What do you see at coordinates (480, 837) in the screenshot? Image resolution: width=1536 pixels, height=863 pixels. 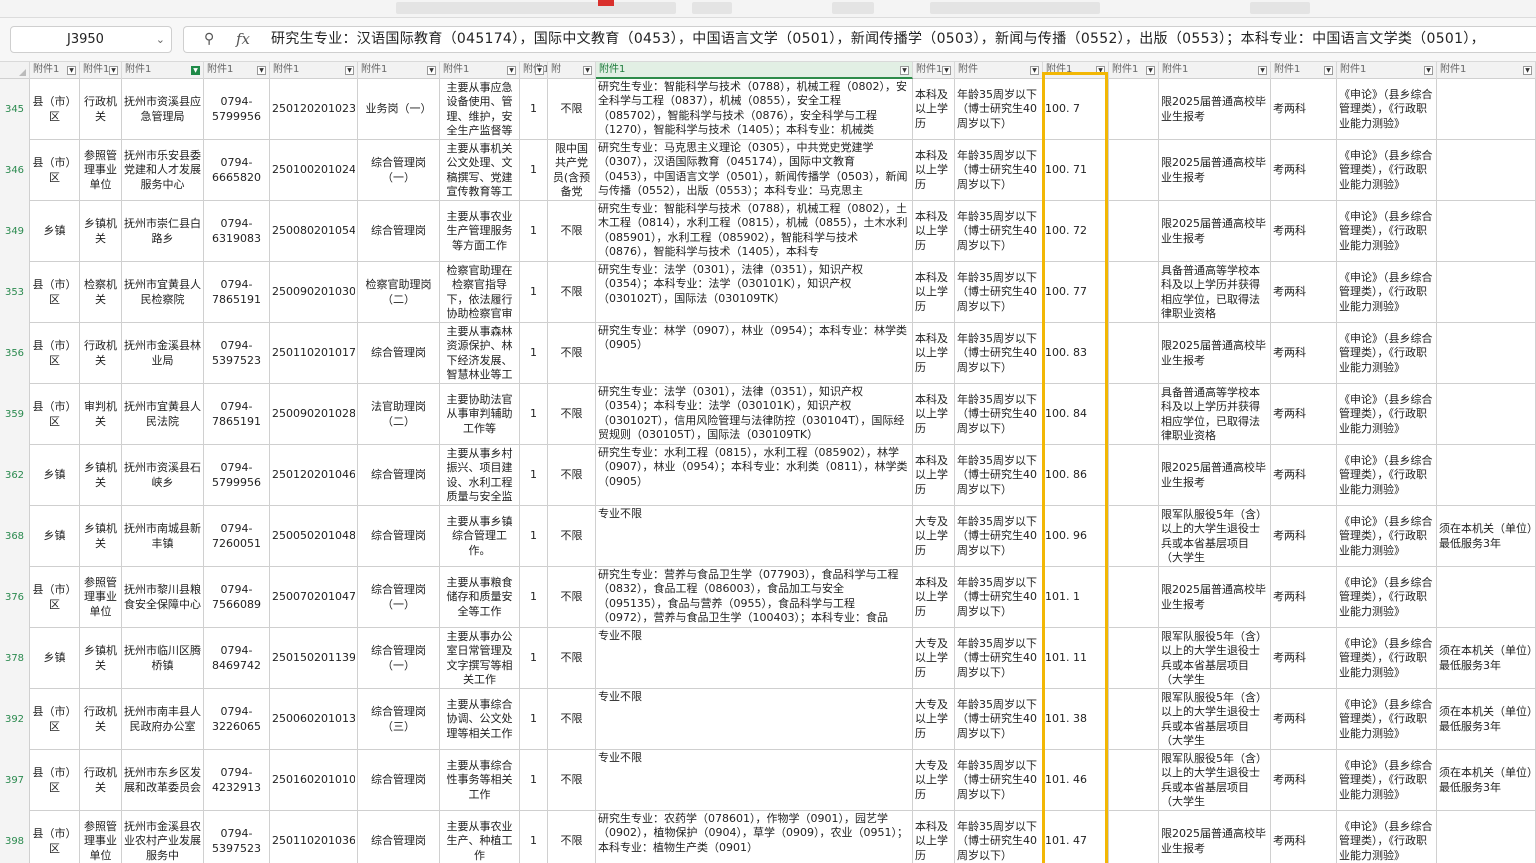 I see `table-cell: 主要从事农业生产、种植工作` at bounding box center [480, 837].